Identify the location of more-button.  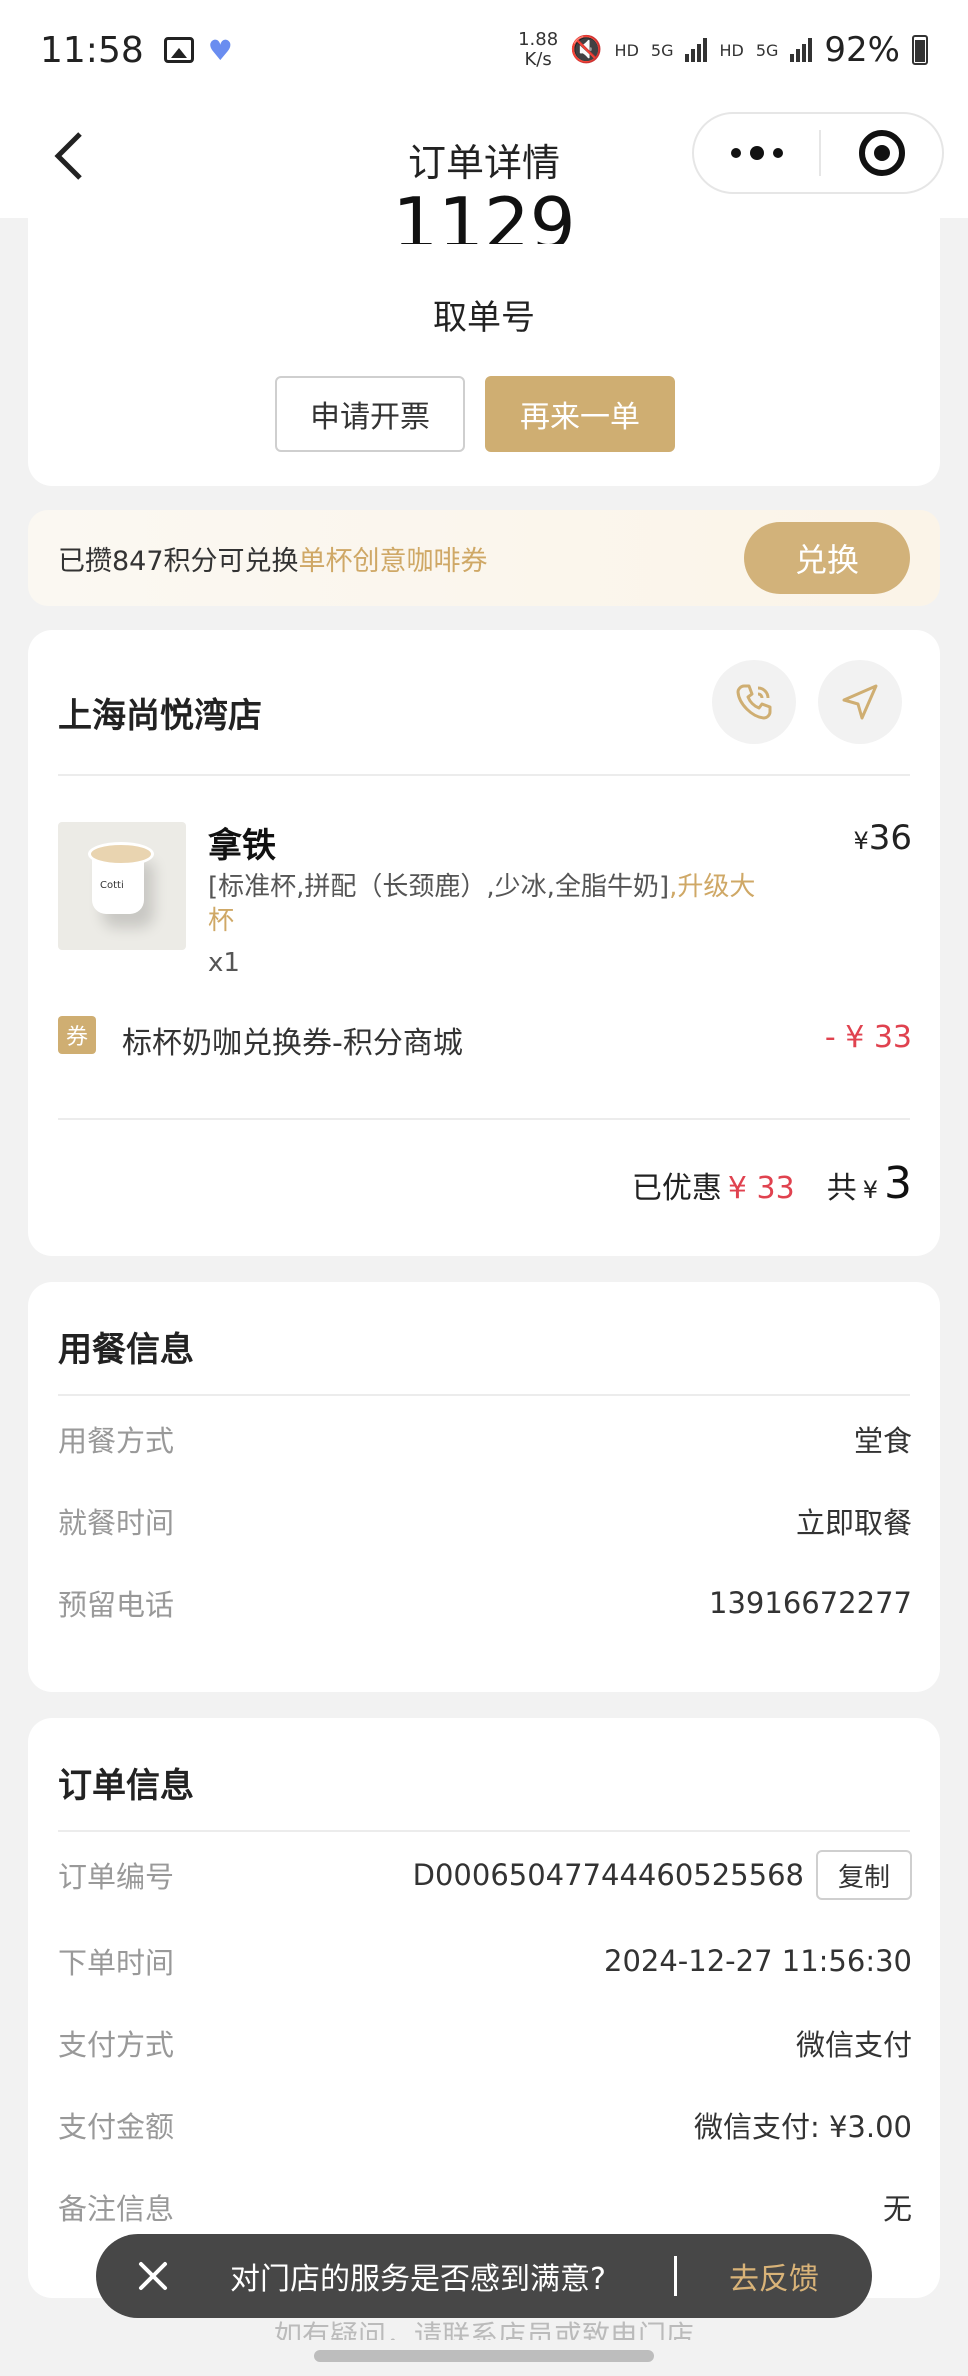
(756, 153).